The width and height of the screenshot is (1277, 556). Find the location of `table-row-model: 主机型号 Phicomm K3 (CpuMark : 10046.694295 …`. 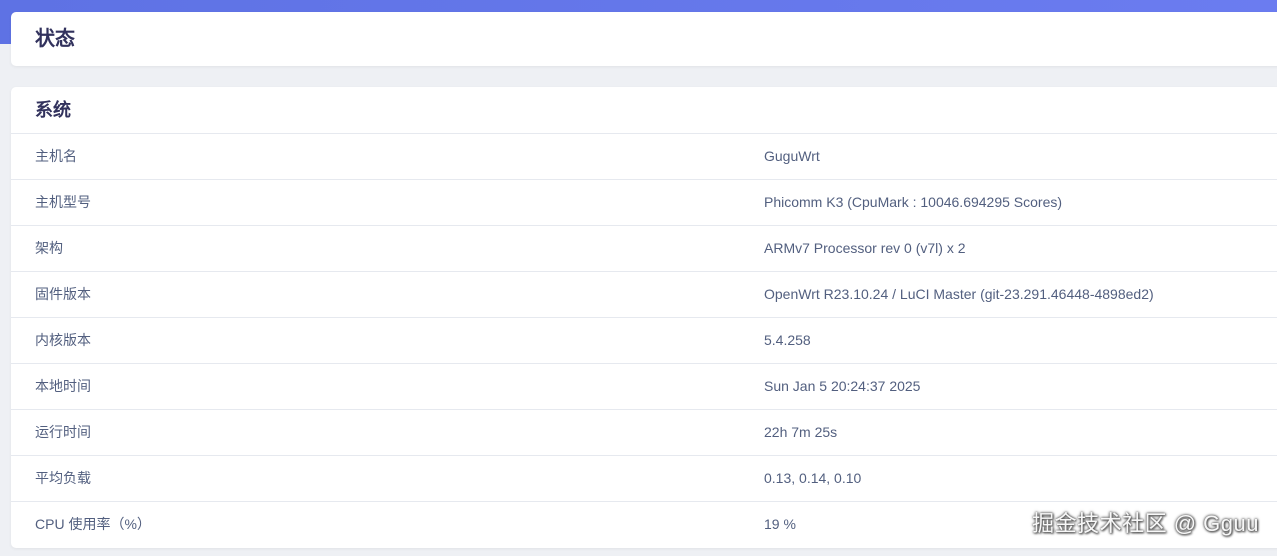

table-row-model: 主机型号 Phicomm K3 (CpuMark : 10046.694295 … is located at coordinates (644, 203).